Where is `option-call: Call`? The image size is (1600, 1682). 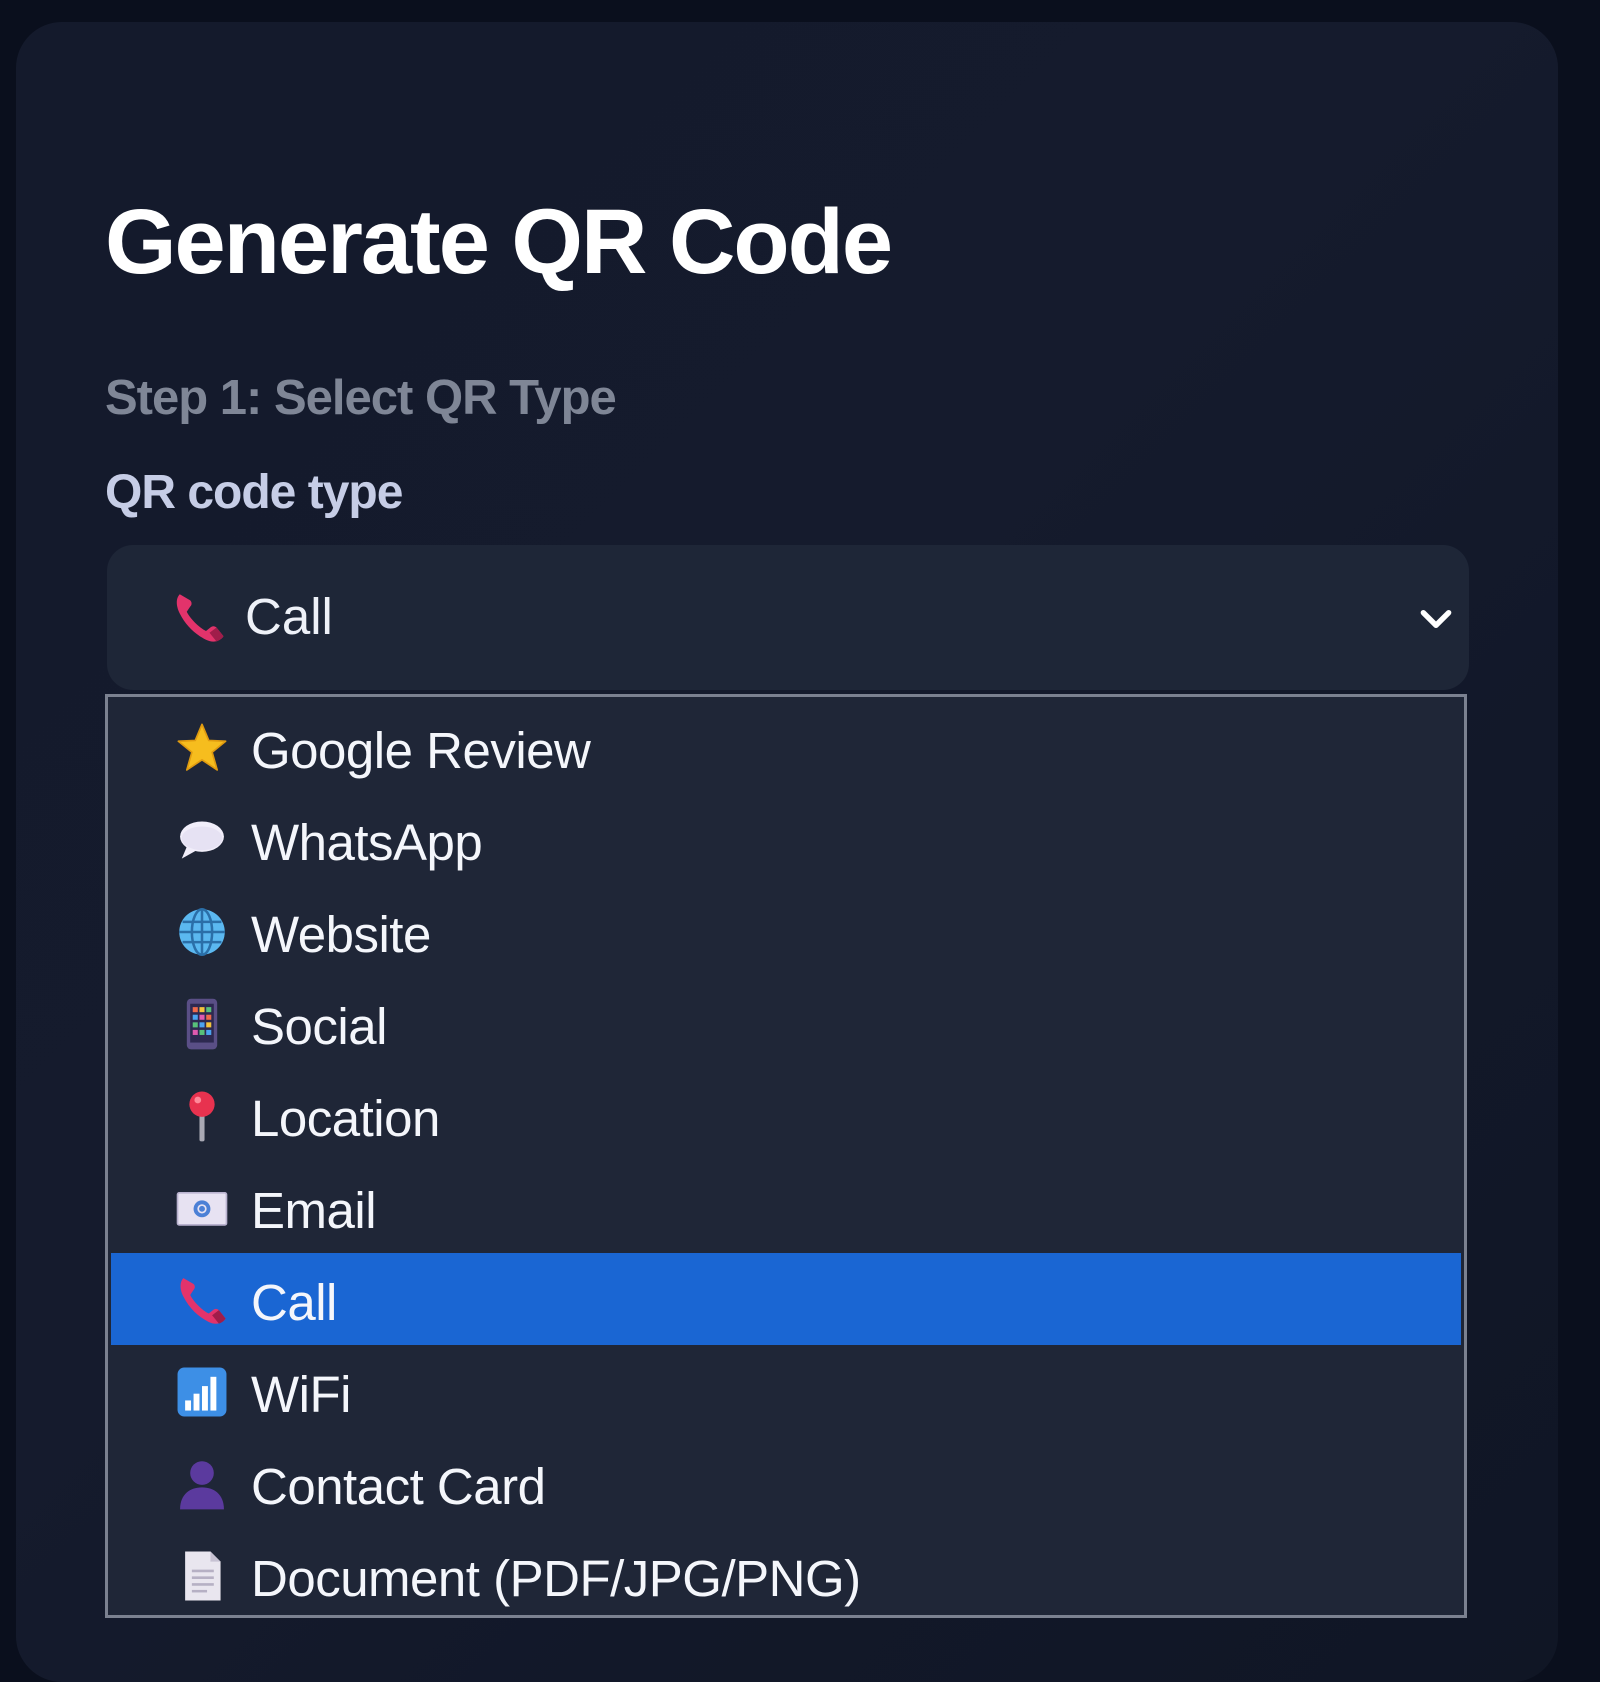
option-call: Call is located at coordinates (786, 1299).